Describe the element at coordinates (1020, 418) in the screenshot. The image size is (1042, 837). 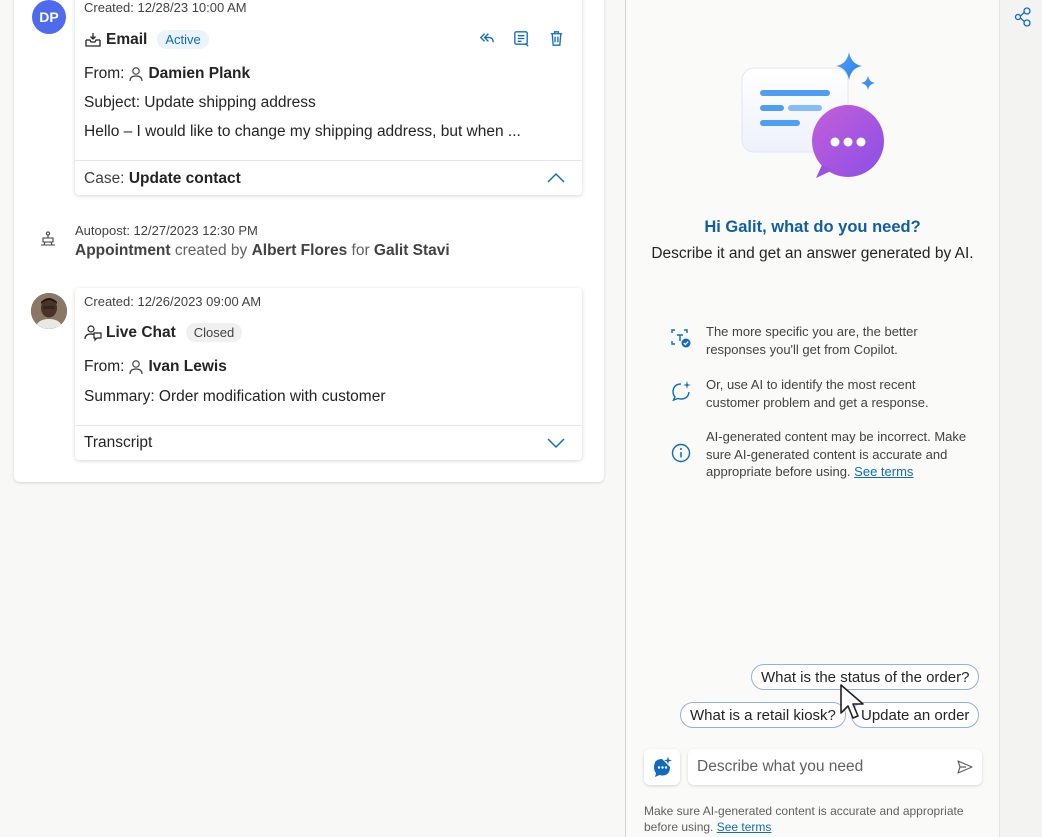
I see `right-rail` at that location.